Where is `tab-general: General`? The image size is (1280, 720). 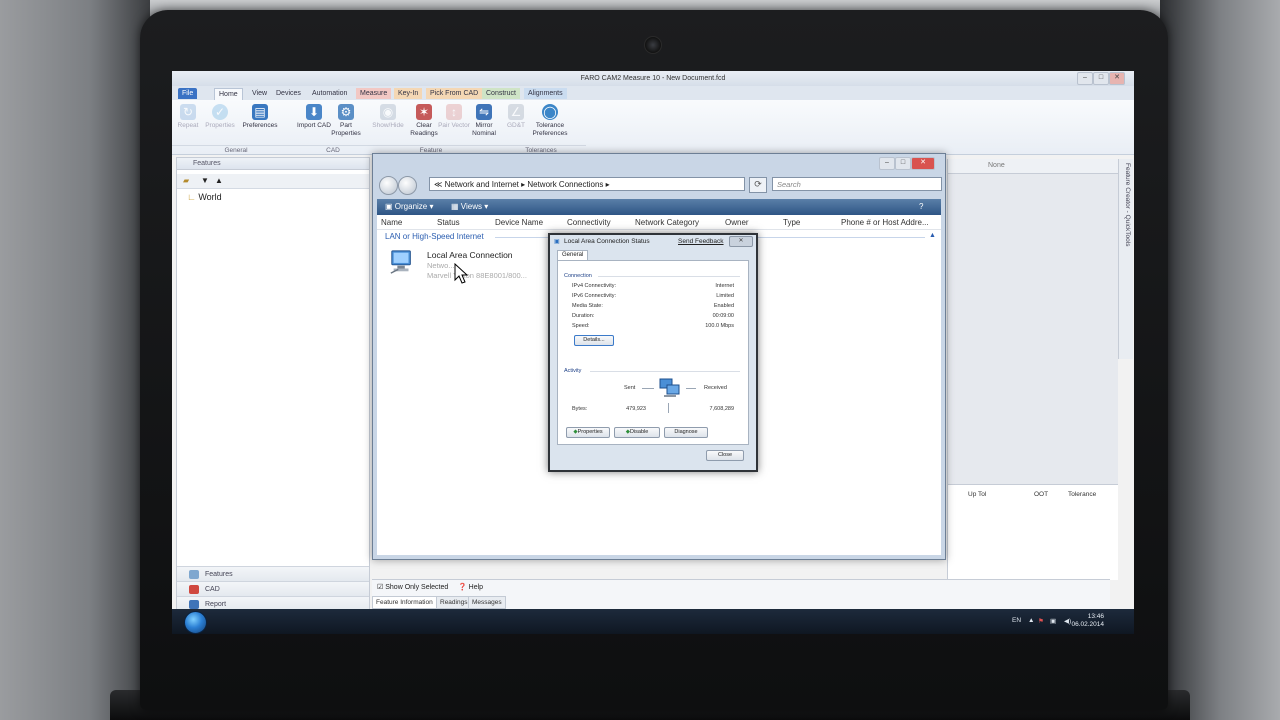
tab-general: General is located at coordinates (573, 255).